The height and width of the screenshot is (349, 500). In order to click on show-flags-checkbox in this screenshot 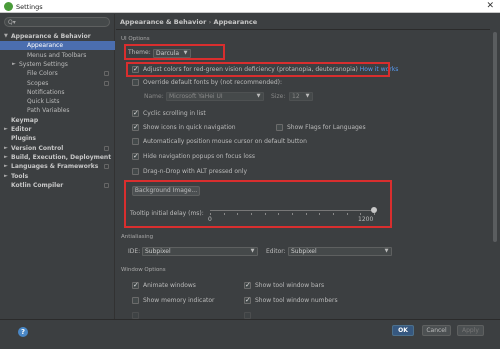, I will do `click(279, 127)`.